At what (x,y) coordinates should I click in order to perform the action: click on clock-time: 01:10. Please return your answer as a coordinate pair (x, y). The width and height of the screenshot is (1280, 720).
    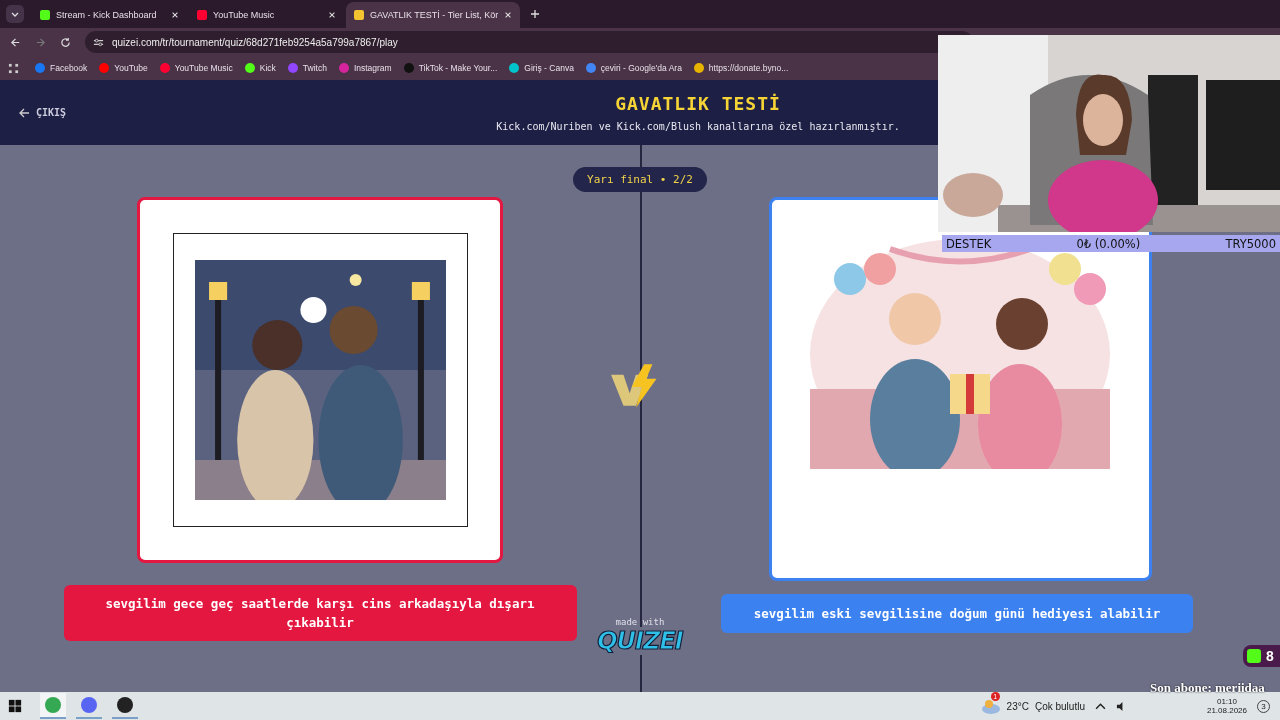
    Looking at the image, I should click on (1226, 701).